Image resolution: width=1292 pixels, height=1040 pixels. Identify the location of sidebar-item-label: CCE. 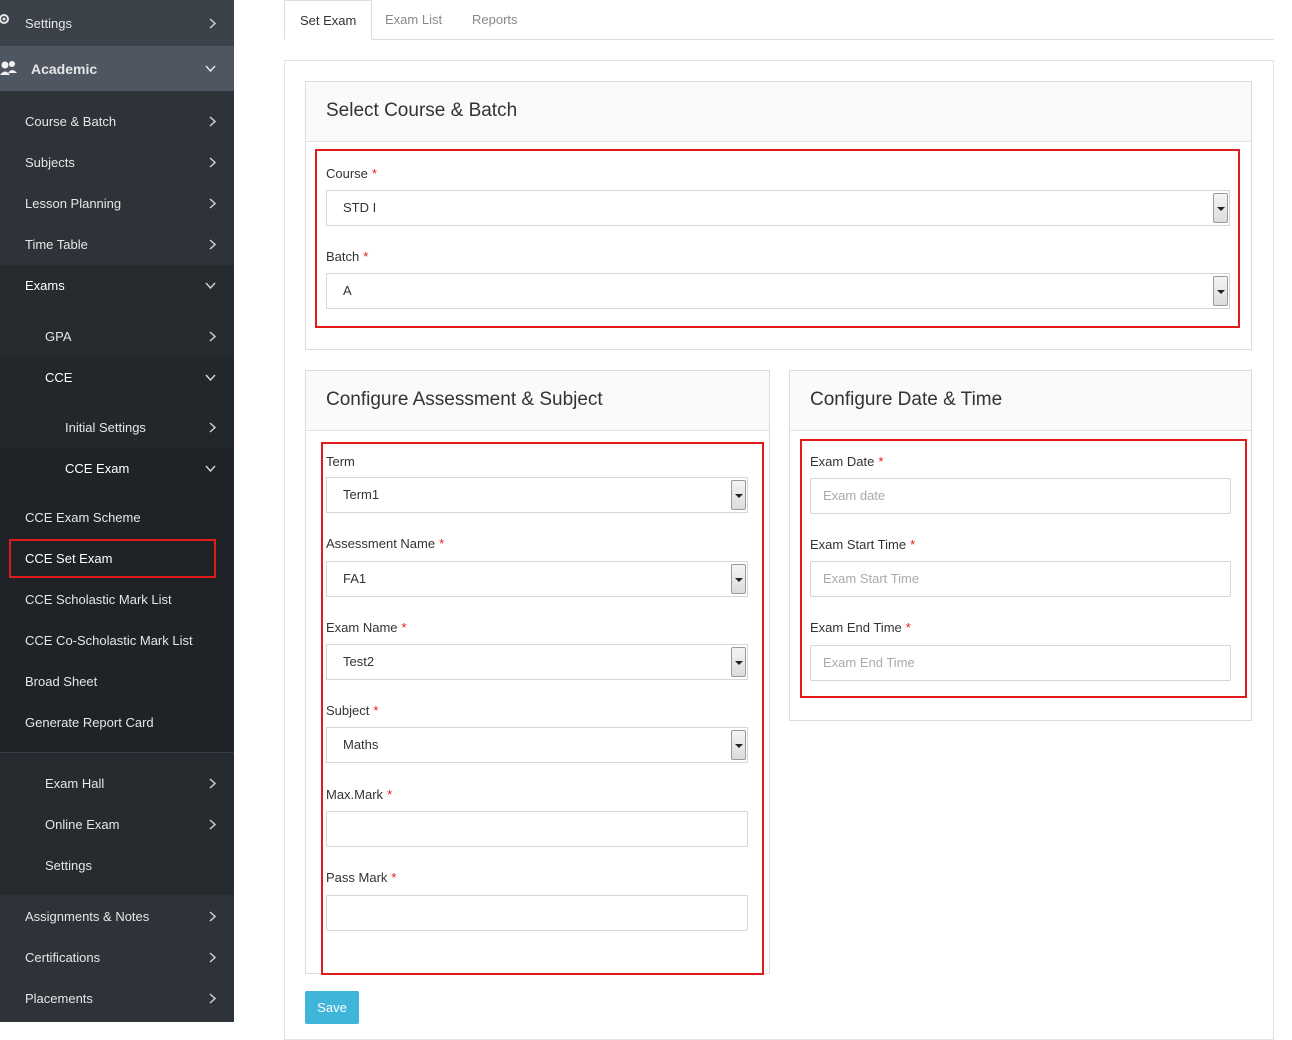
(59, 377).